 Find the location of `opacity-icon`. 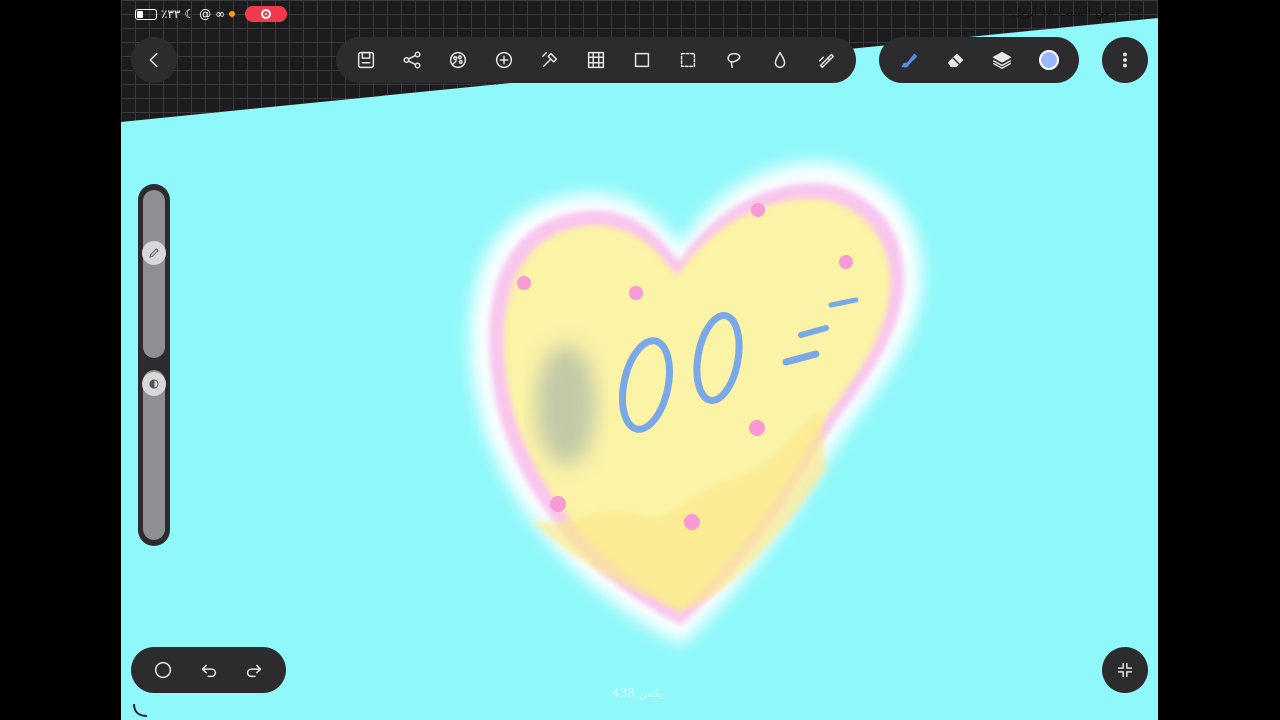

opacity-icon is located at coordinates (154, 384).